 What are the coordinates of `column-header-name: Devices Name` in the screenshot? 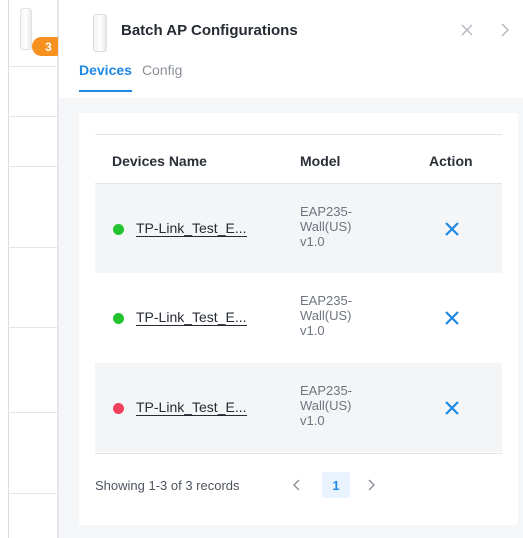 It's located at (159, 161).